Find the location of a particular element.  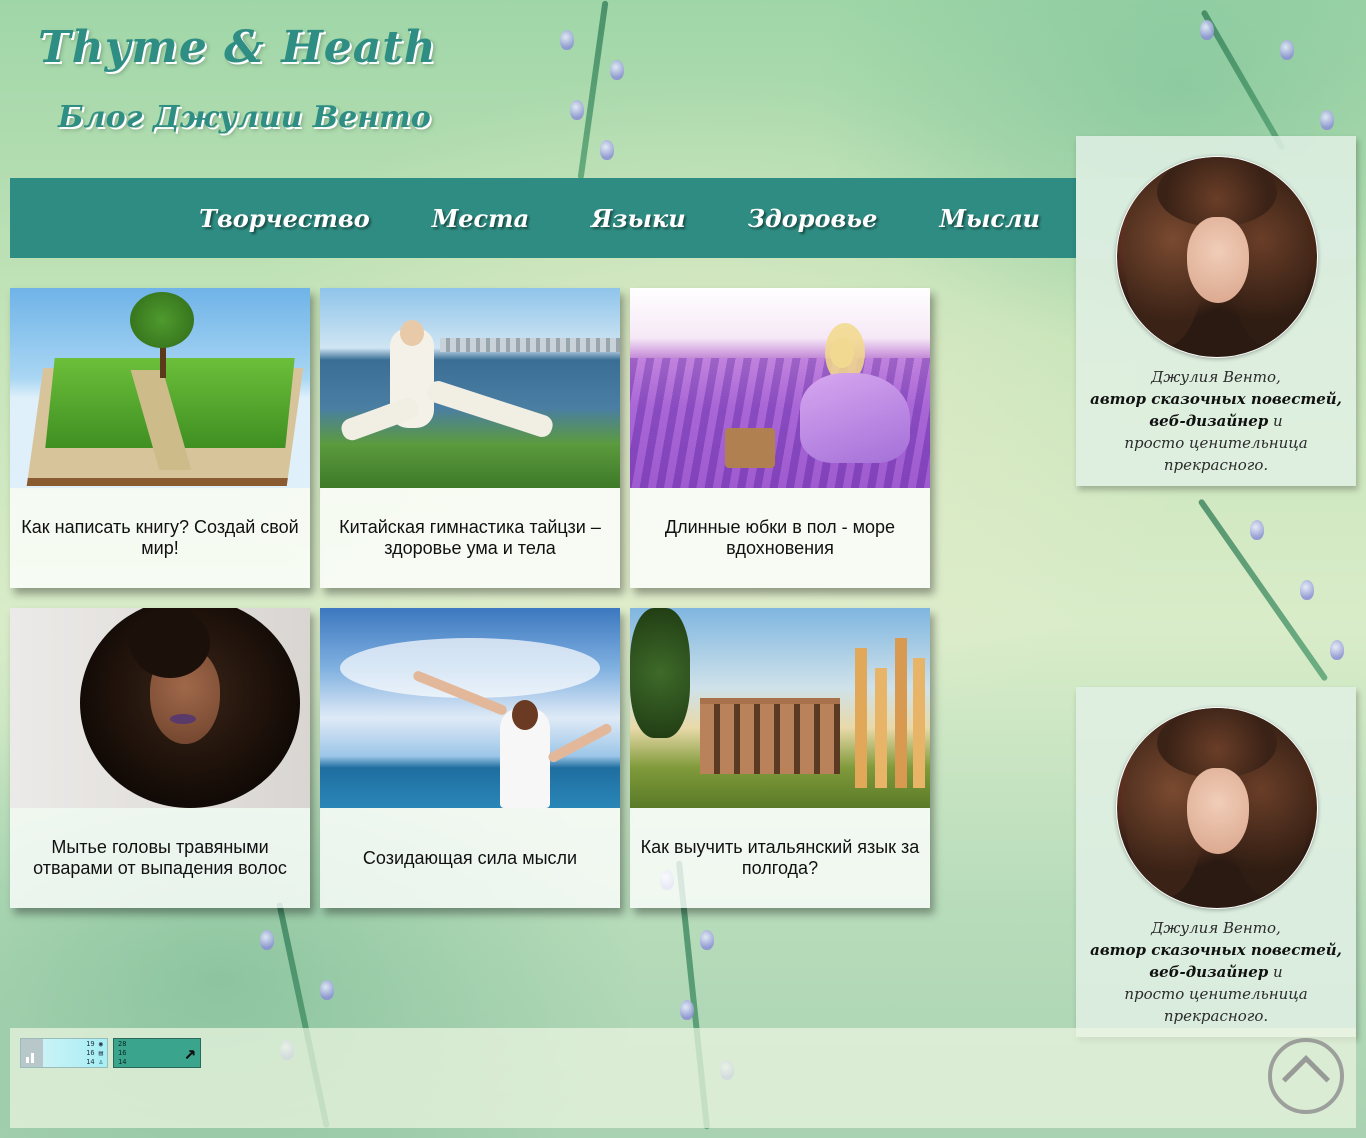

post-card: Созидающая сила мысли is located at coordinates (470, 758).